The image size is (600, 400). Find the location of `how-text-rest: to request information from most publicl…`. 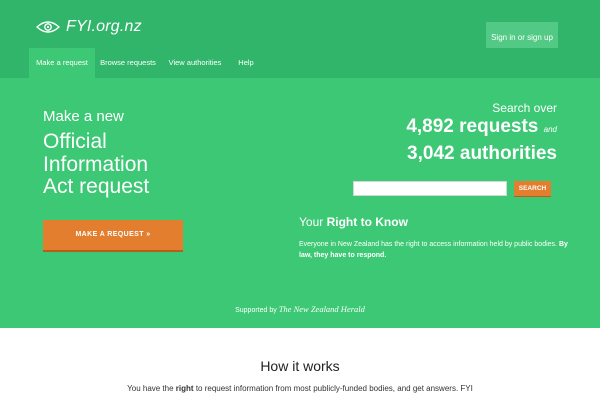

how-text-rest: to request information from most publicl… is located at coordinates (334, 388).